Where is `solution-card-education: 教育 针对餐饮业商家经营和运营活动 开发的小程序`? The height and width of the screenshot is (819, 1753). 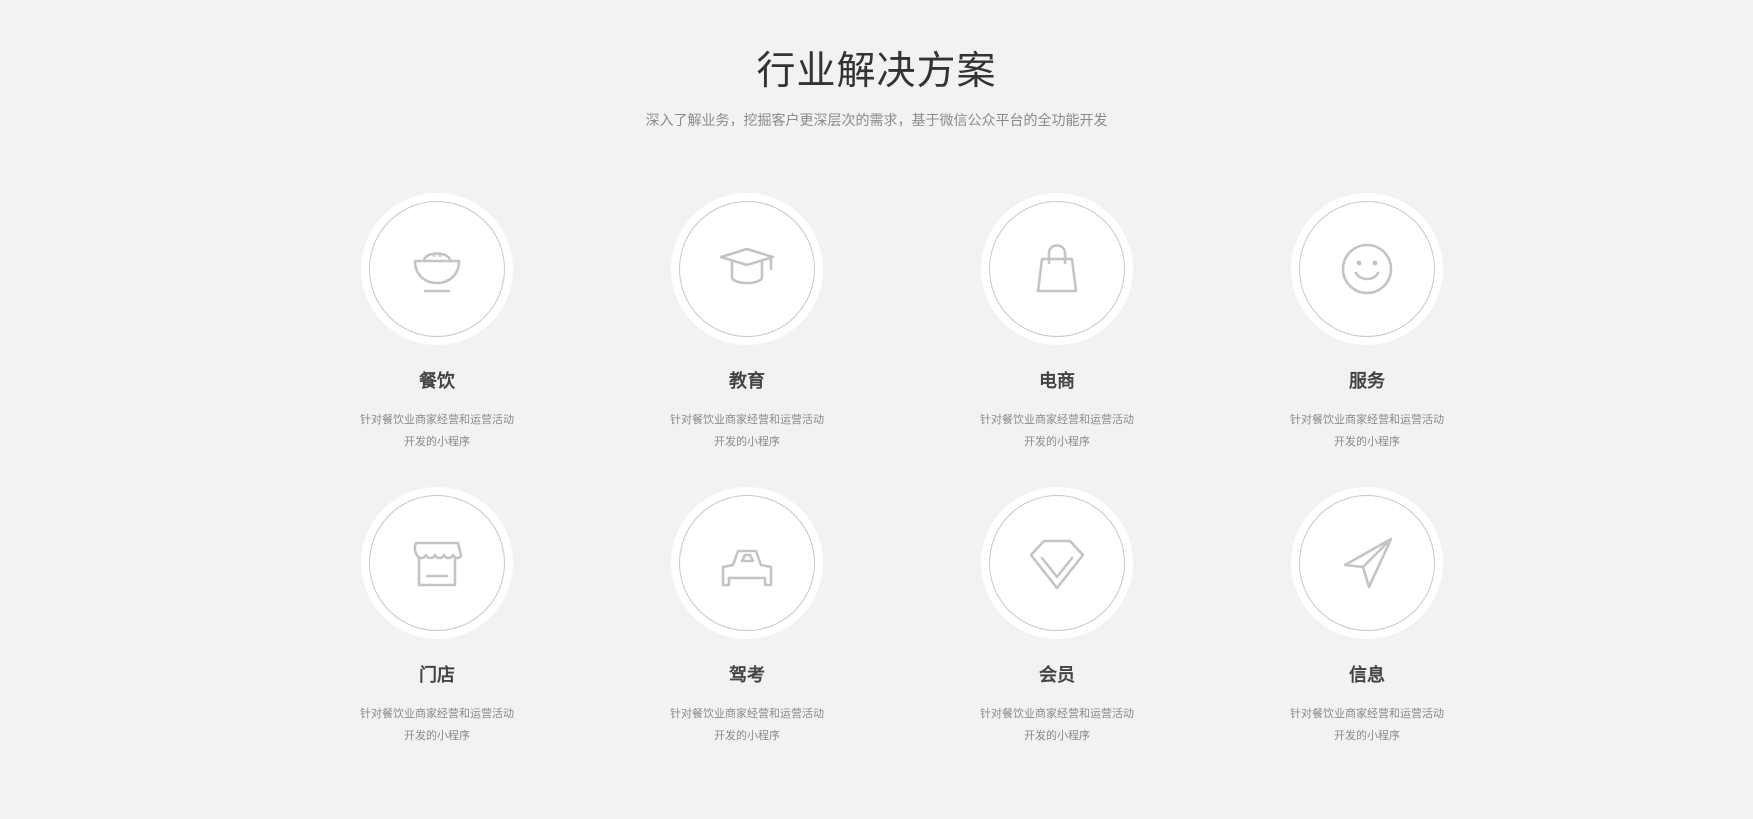 solution-card-education: 教育 针对餐饮业商家经营和运营活动 开发的小程序 is located at coordinates (747, 328).